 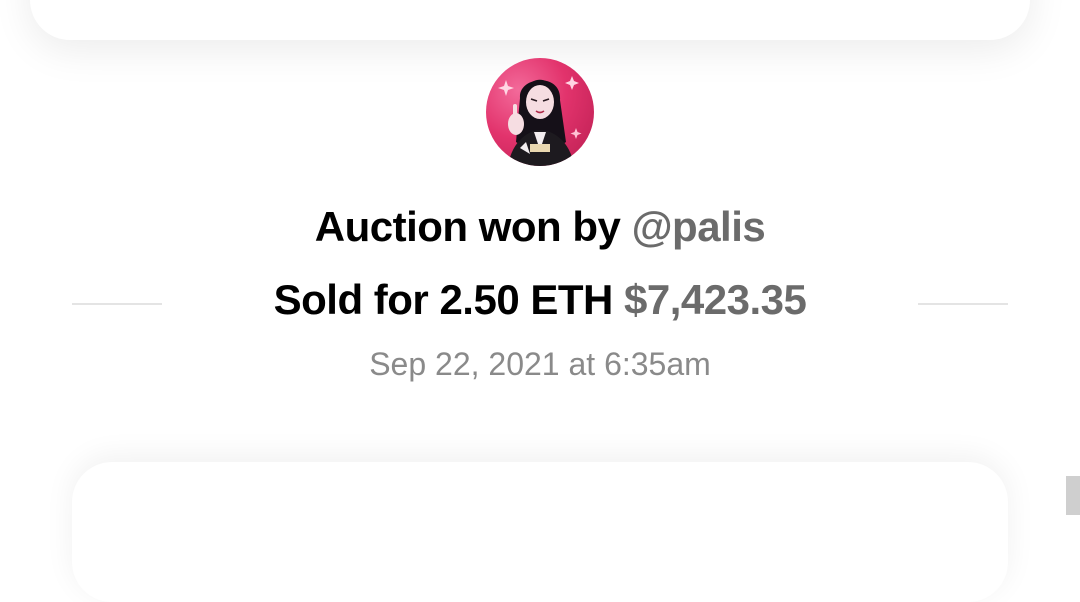 I want to click on previous-card, so click(x=530, y=20).